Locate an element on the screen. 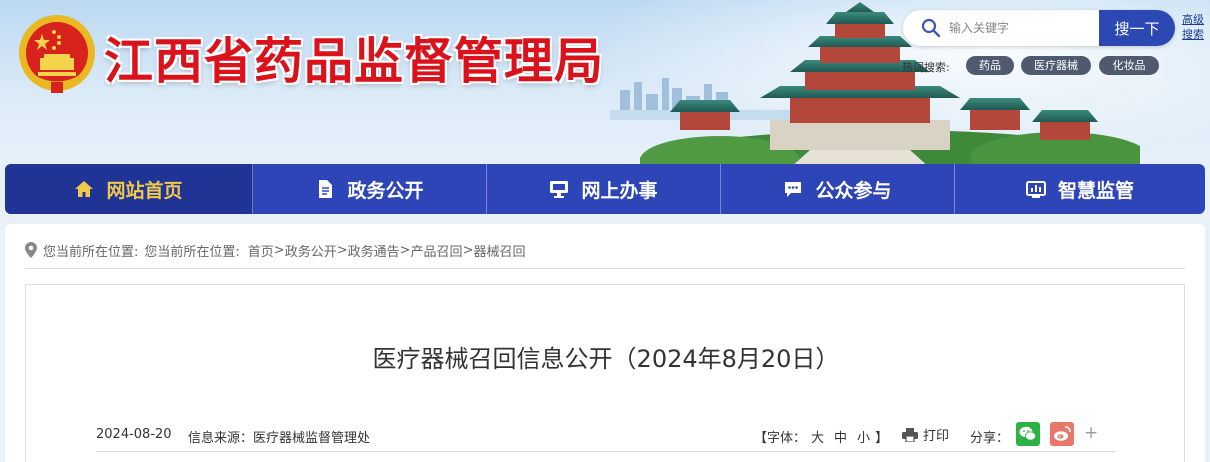 Image resolution: width=1210 pixels, height=462 pixels. meta-divider is located at coordinates (606, 451).